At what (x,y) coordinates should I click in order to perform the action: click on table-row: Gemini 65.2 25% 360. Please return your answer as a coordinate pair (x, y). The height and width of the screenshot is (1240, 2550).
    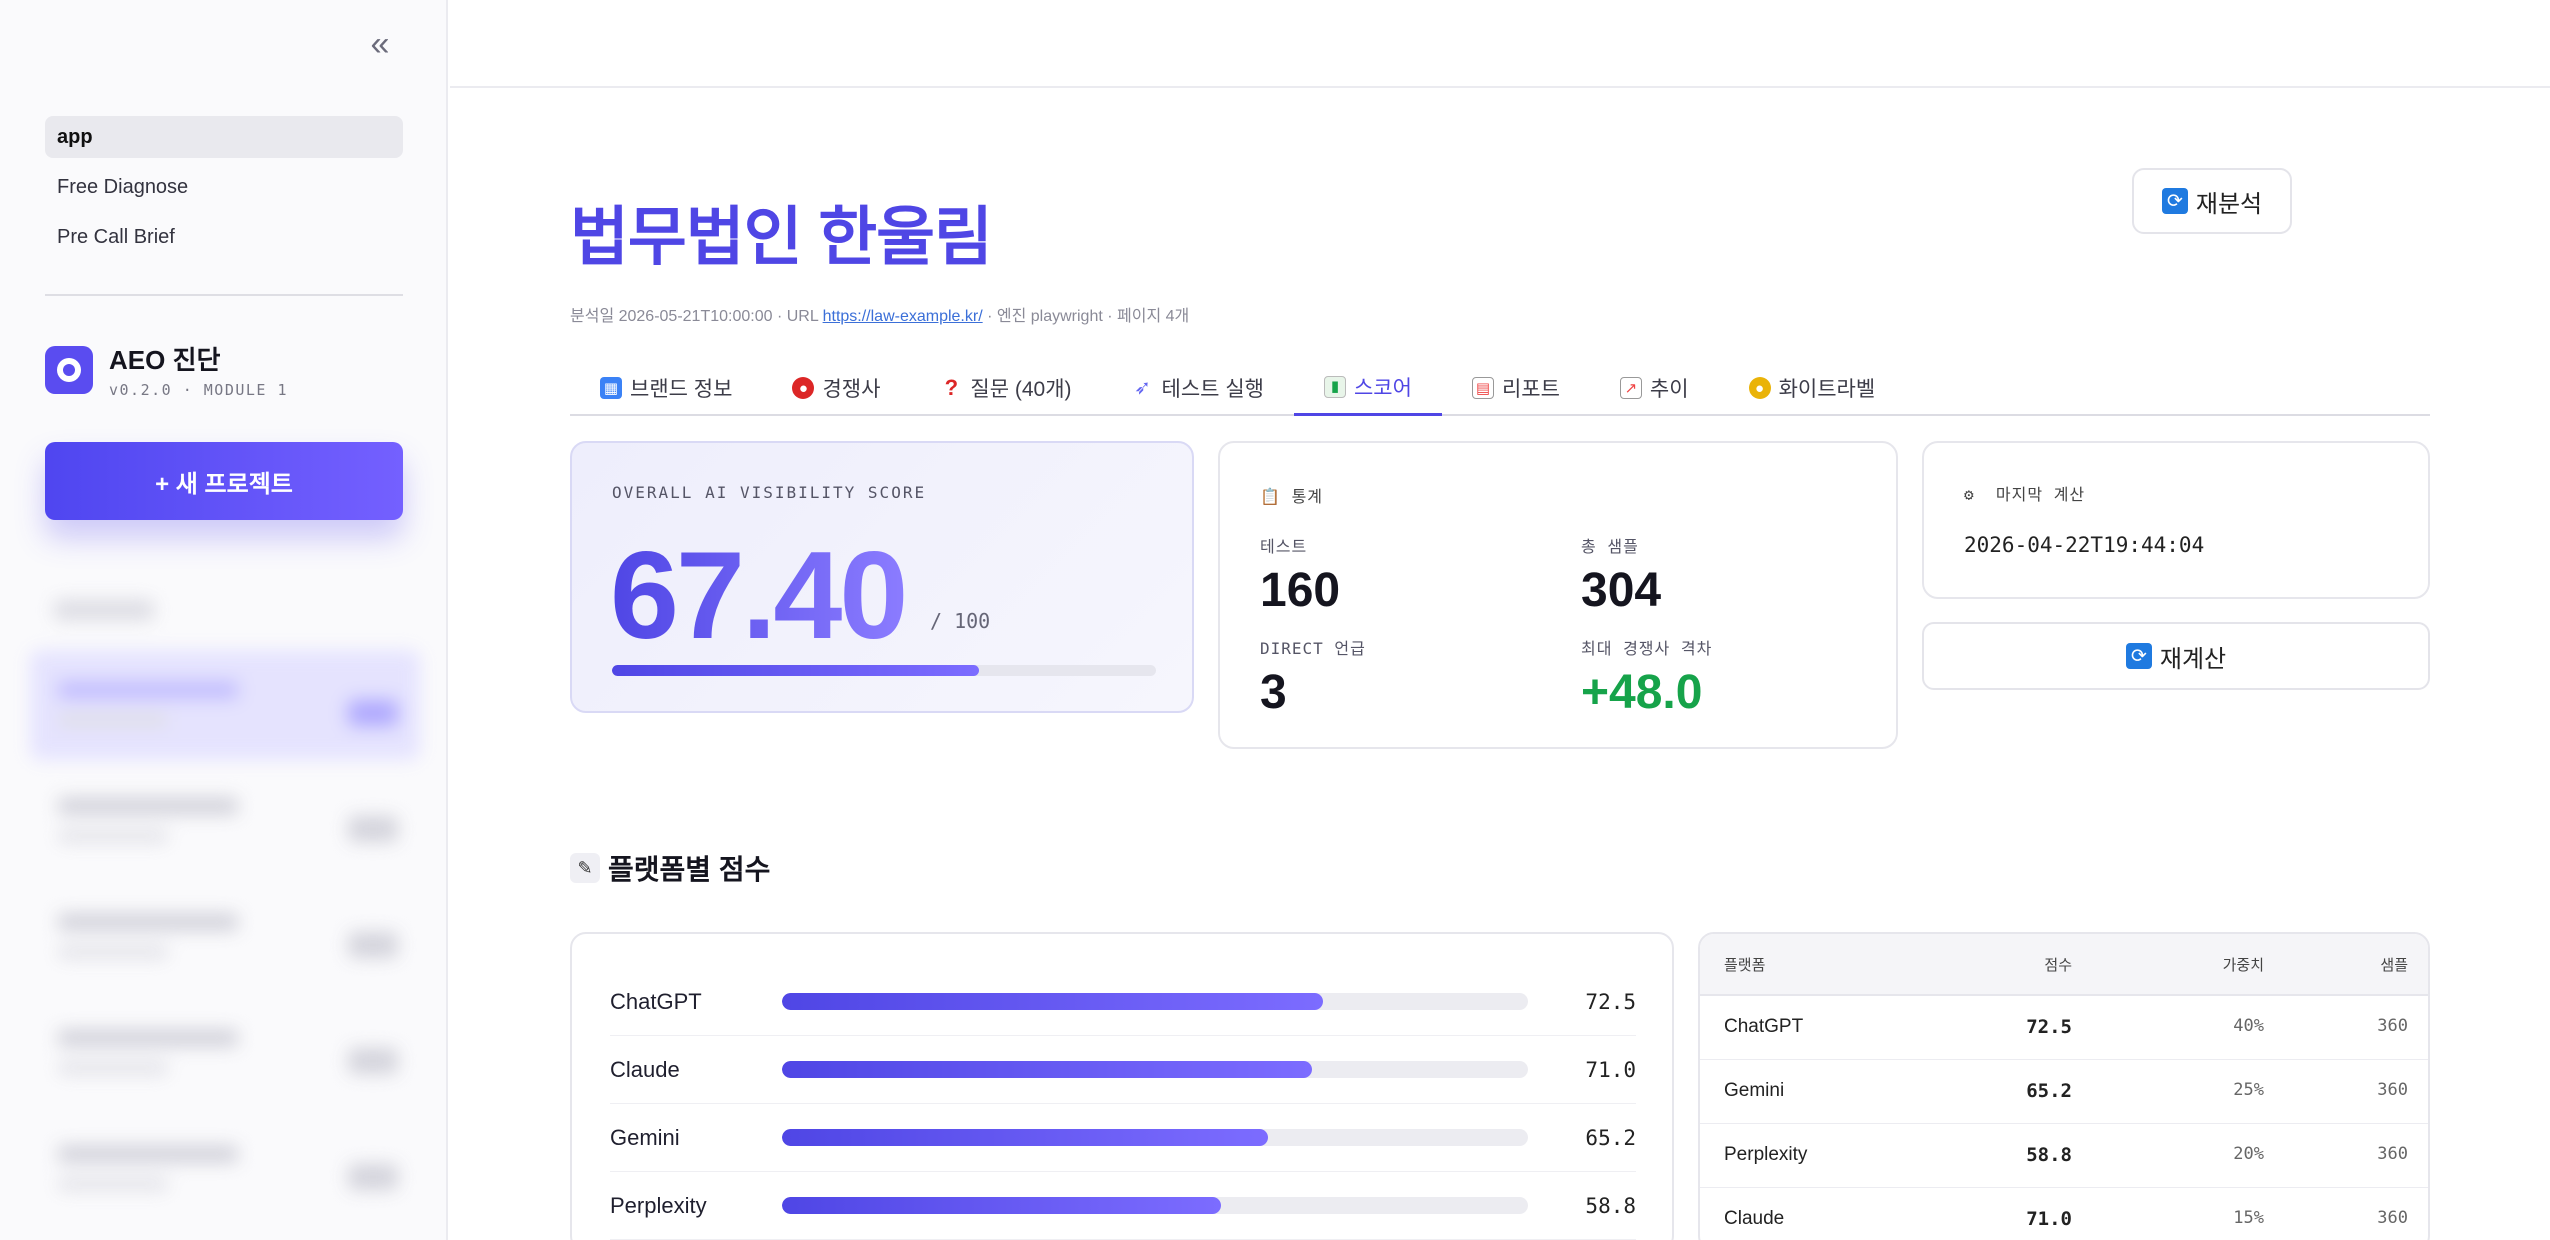
    Looking at the image, I should click on (2064, 1092).